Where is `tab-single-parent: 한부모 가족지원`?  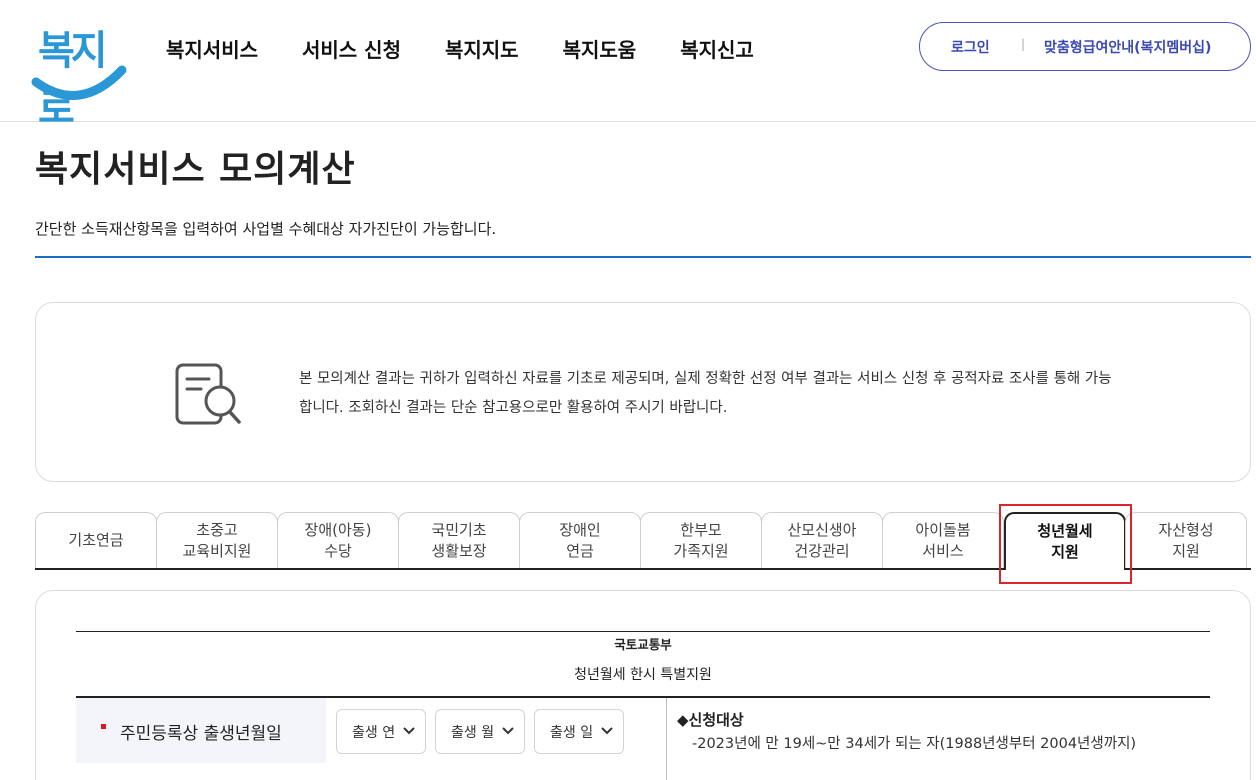 tab-single-parent: 한부모 가족지원 is located at coordinates (701, 540).